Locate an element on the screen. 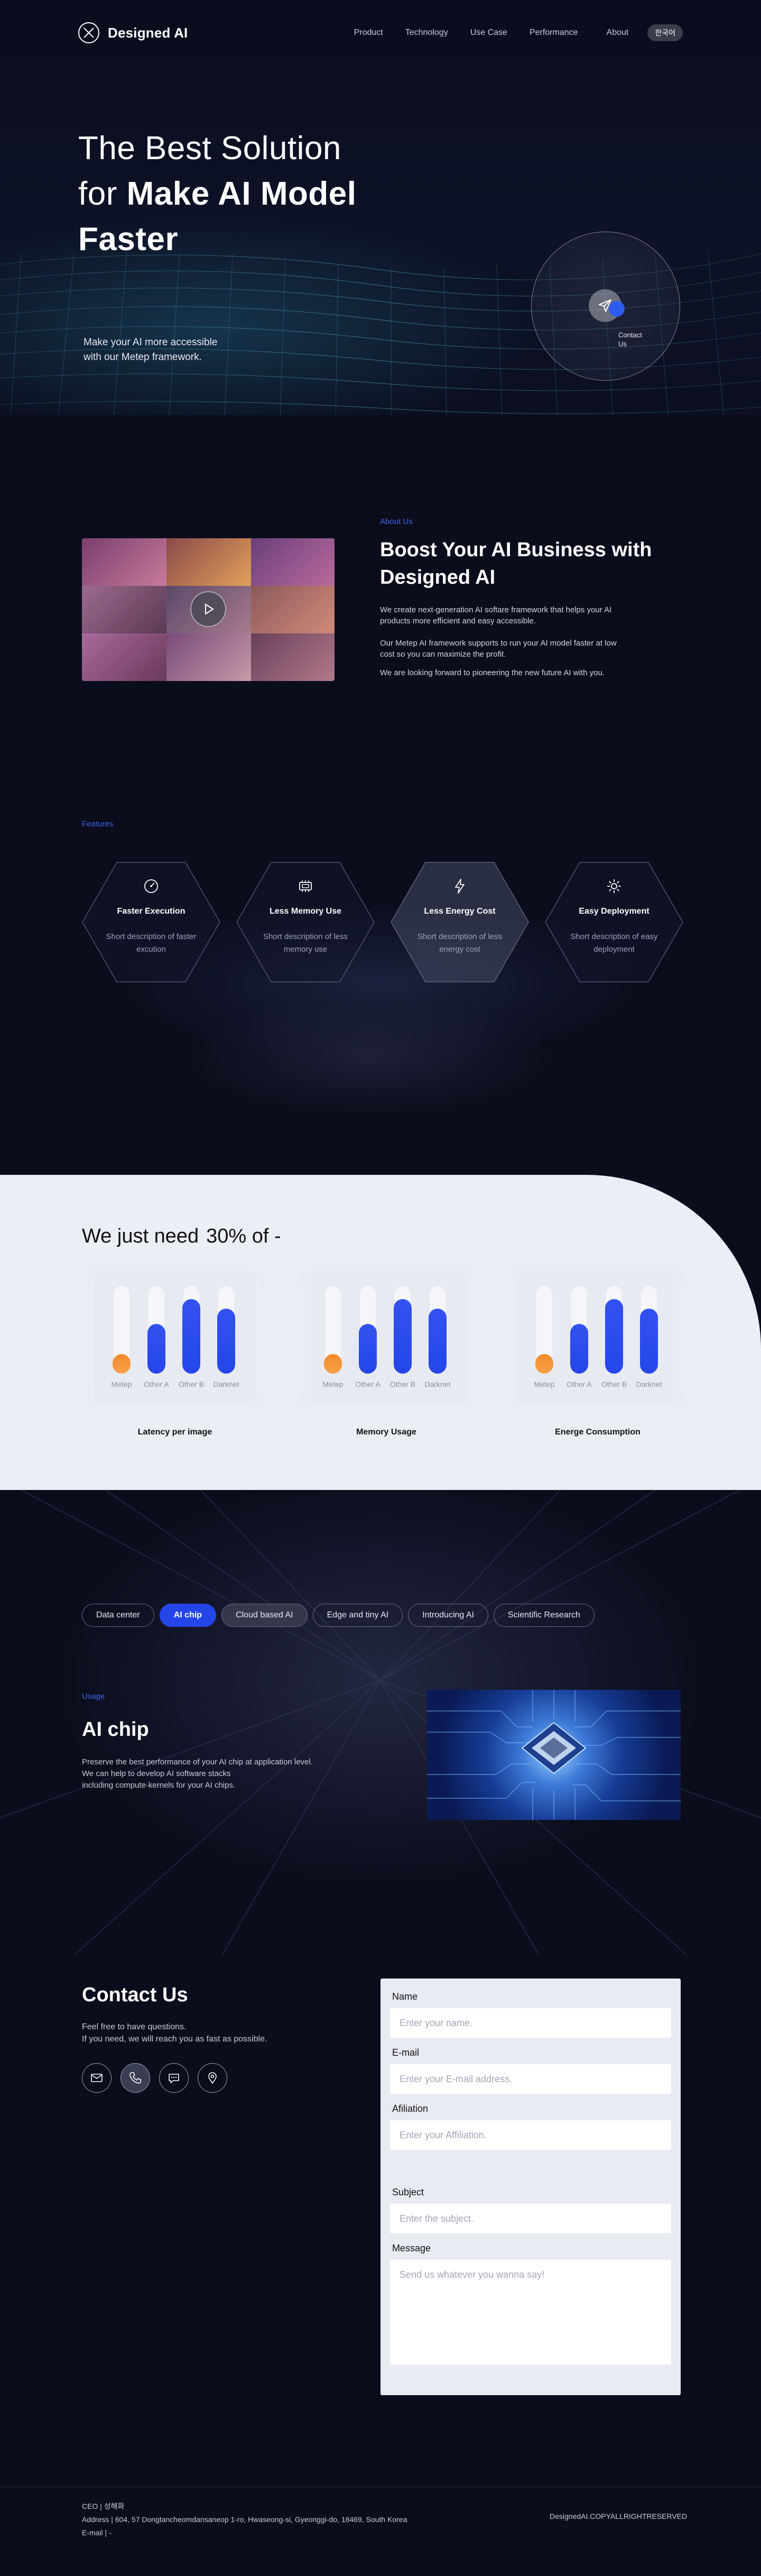 Image resolution: width=761 pixels, height=2576 pixels. lightning-icon is located at coordinates (460, 886).